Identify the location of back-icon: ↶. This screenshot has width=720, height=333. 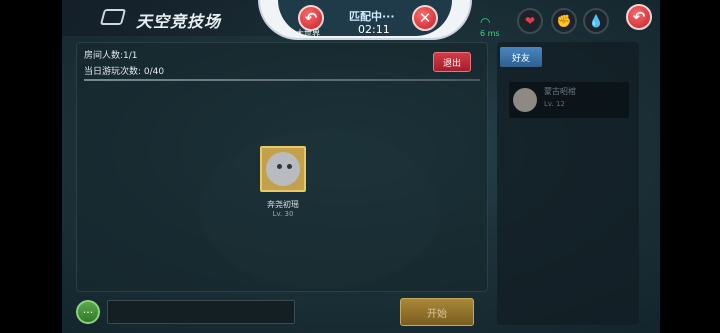
(639, 17).